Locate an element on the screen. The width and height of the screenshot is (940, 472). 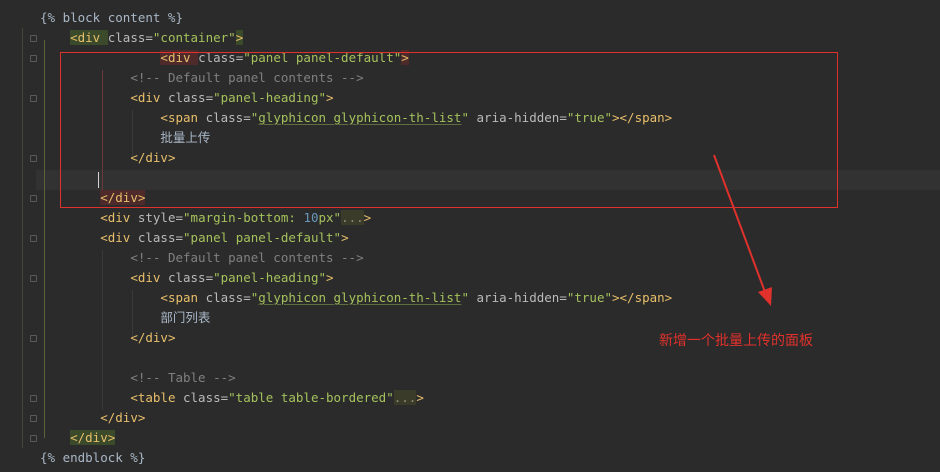
code-line: <div style="margin-bottom: 10px"...> is located at coordinates (205, 218).